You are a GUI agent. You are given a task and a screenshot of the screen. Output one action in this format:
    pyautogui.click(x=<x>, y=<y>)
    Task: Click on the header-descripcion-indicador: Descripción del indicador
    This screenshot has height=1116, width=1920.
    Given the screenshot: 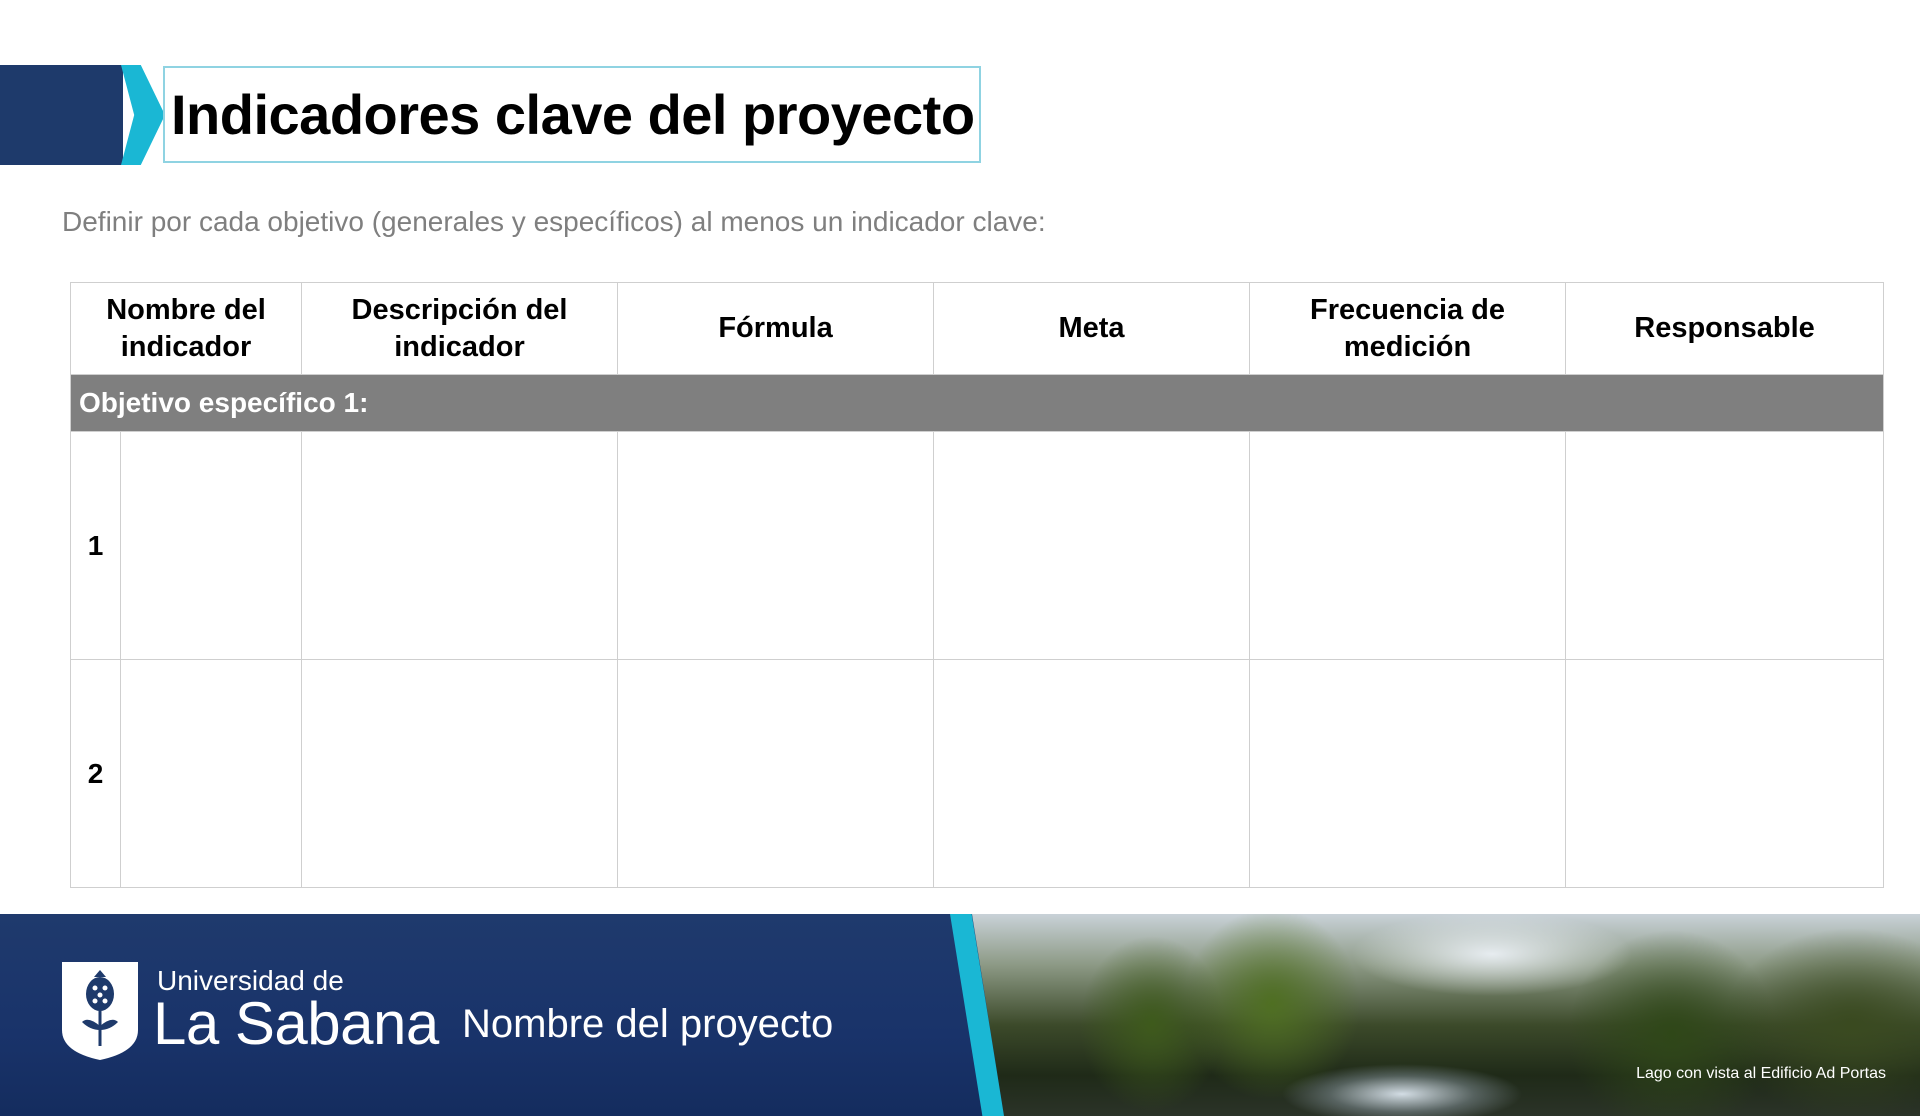 What is the action you would take?
    pyautogui.click(x=460, y=328)
    